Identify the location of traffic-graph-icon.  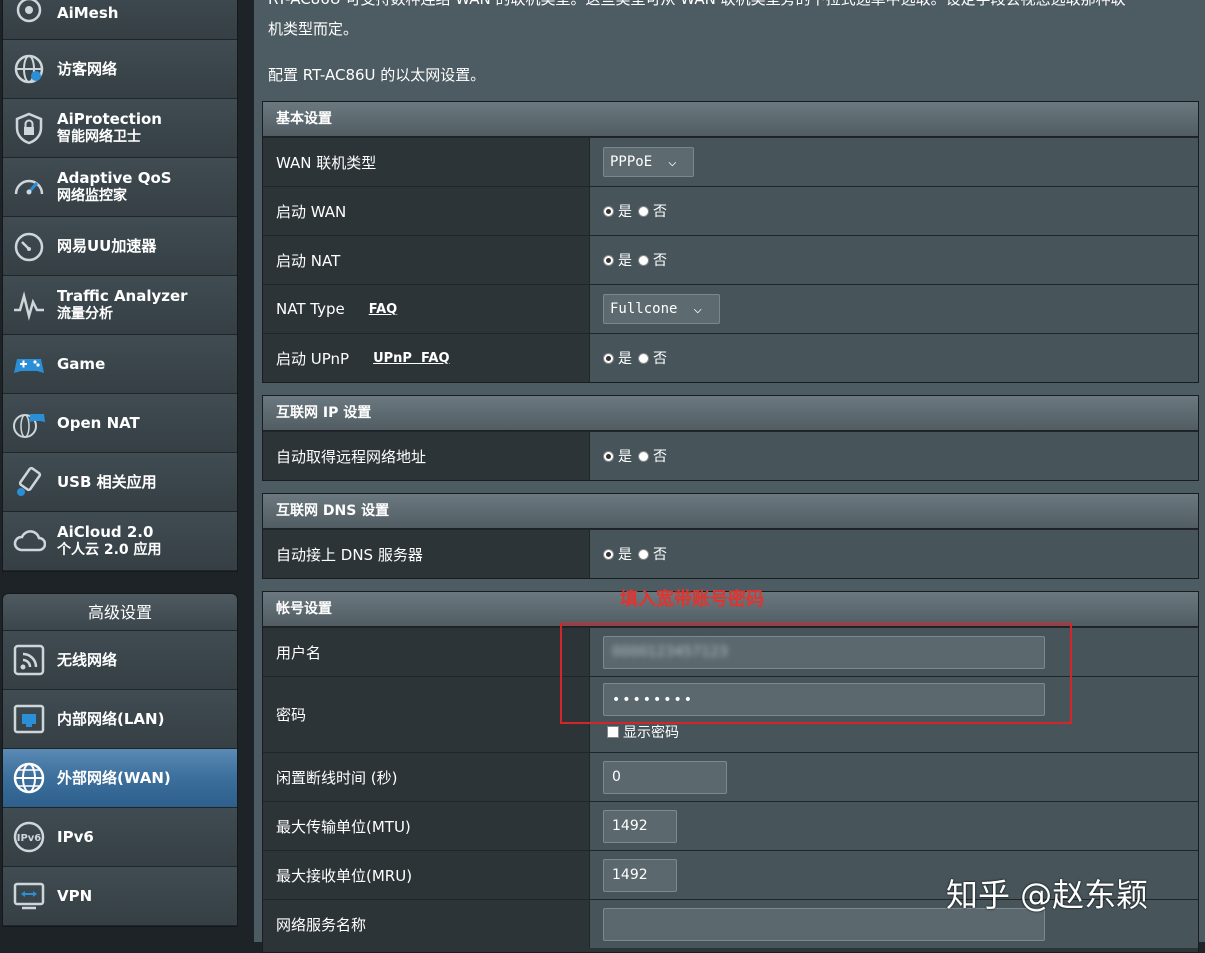
(29, 305).